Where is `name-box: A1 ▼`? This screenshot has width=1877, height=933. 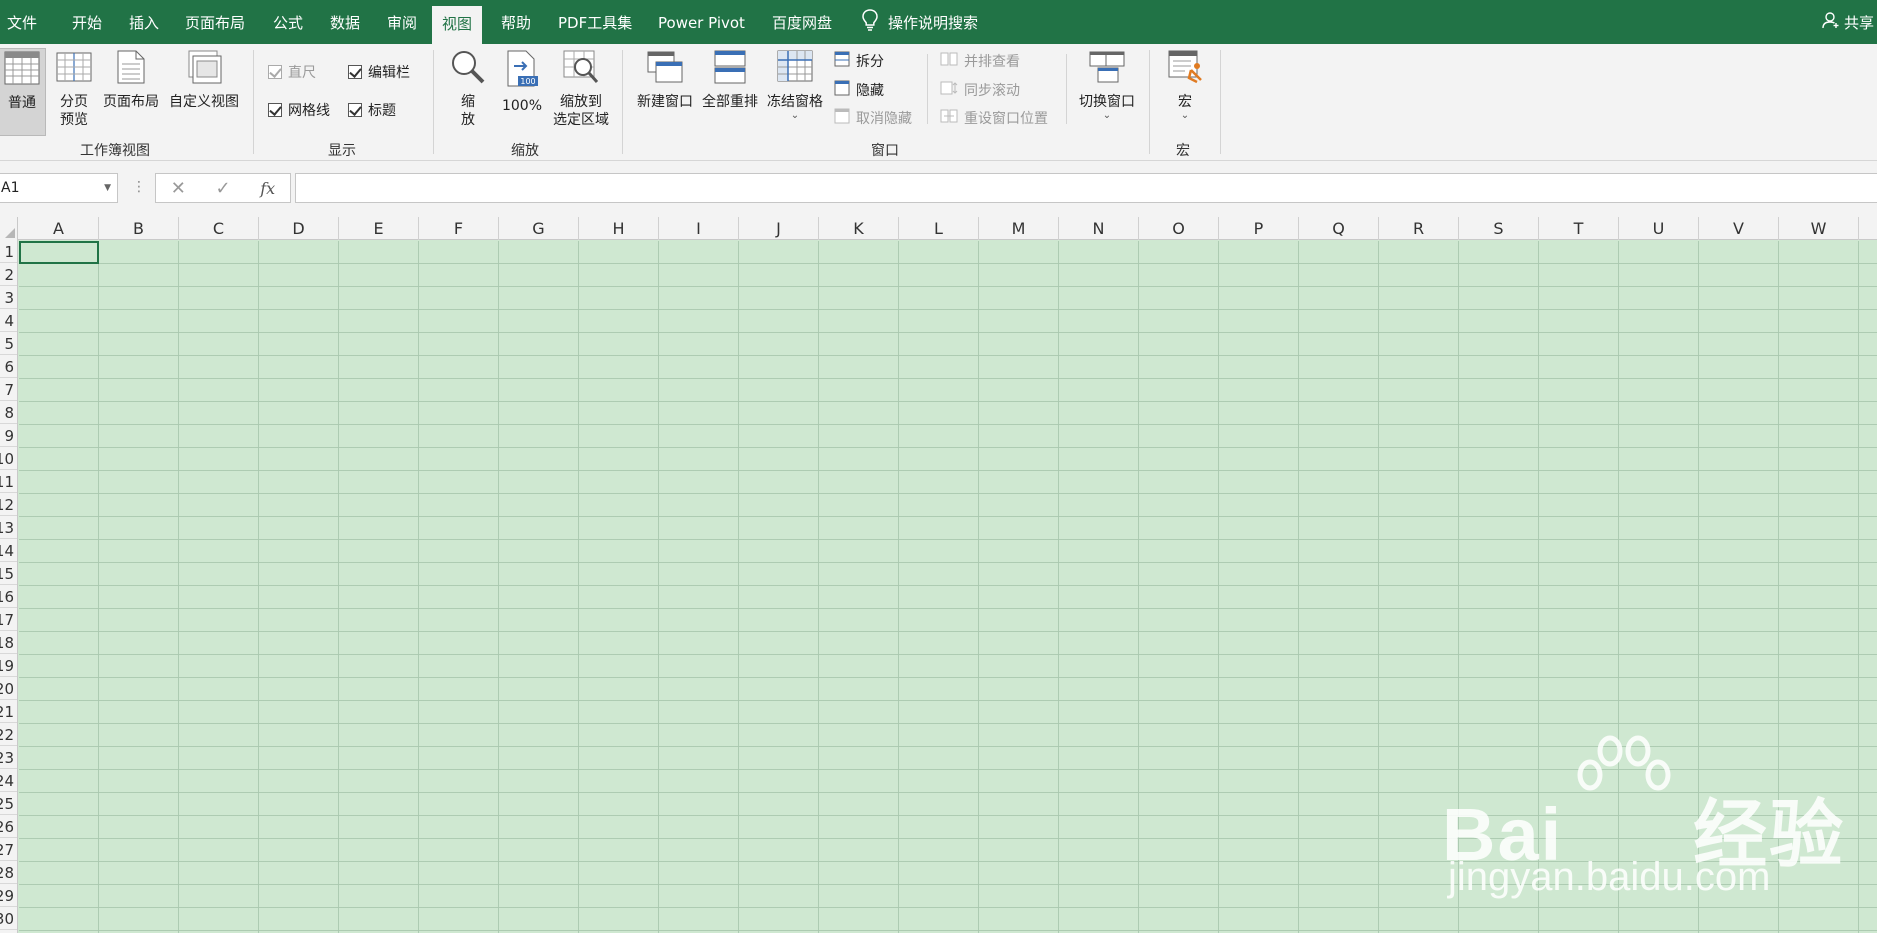
name-box: A1 ▼ is located at coordinates (59, 188).